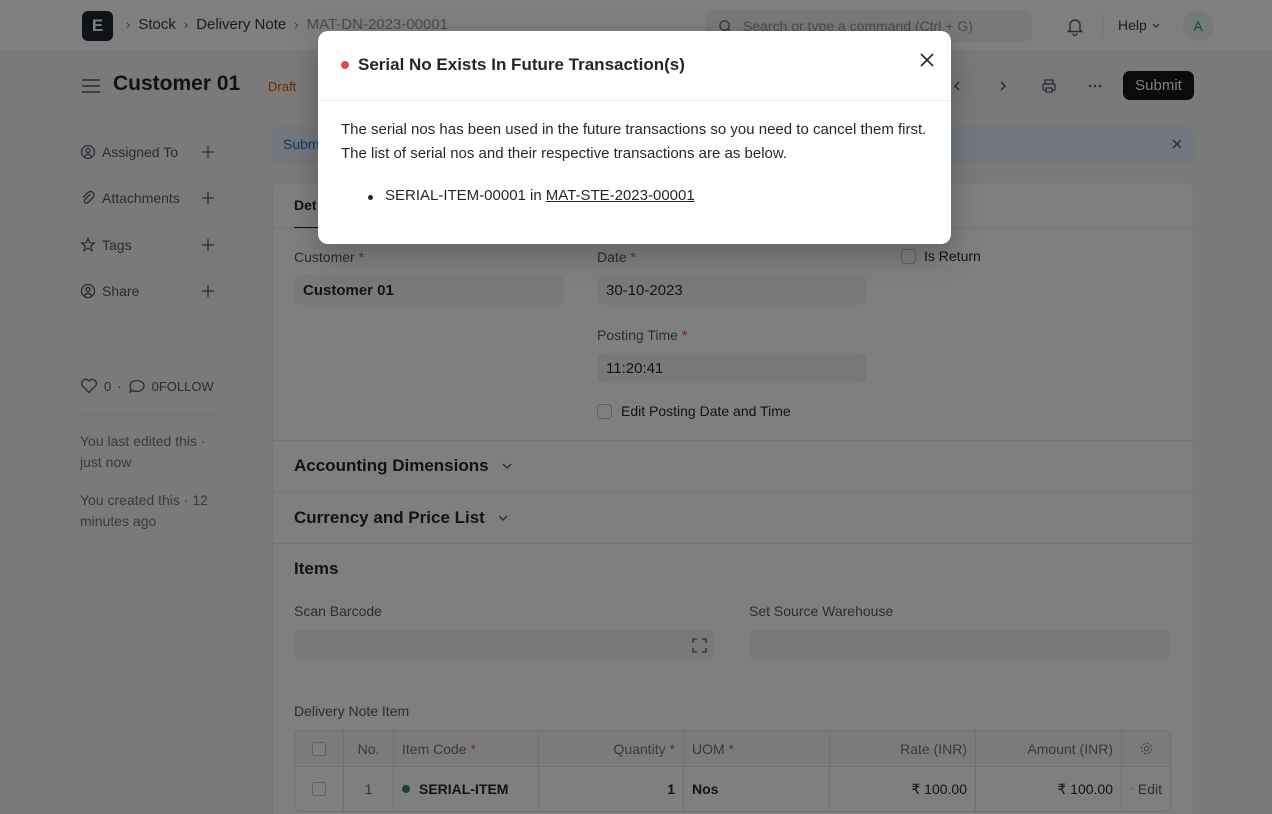 This screenshot has width=1272, height=814. I want to click on close-icon, so click(927, 60).